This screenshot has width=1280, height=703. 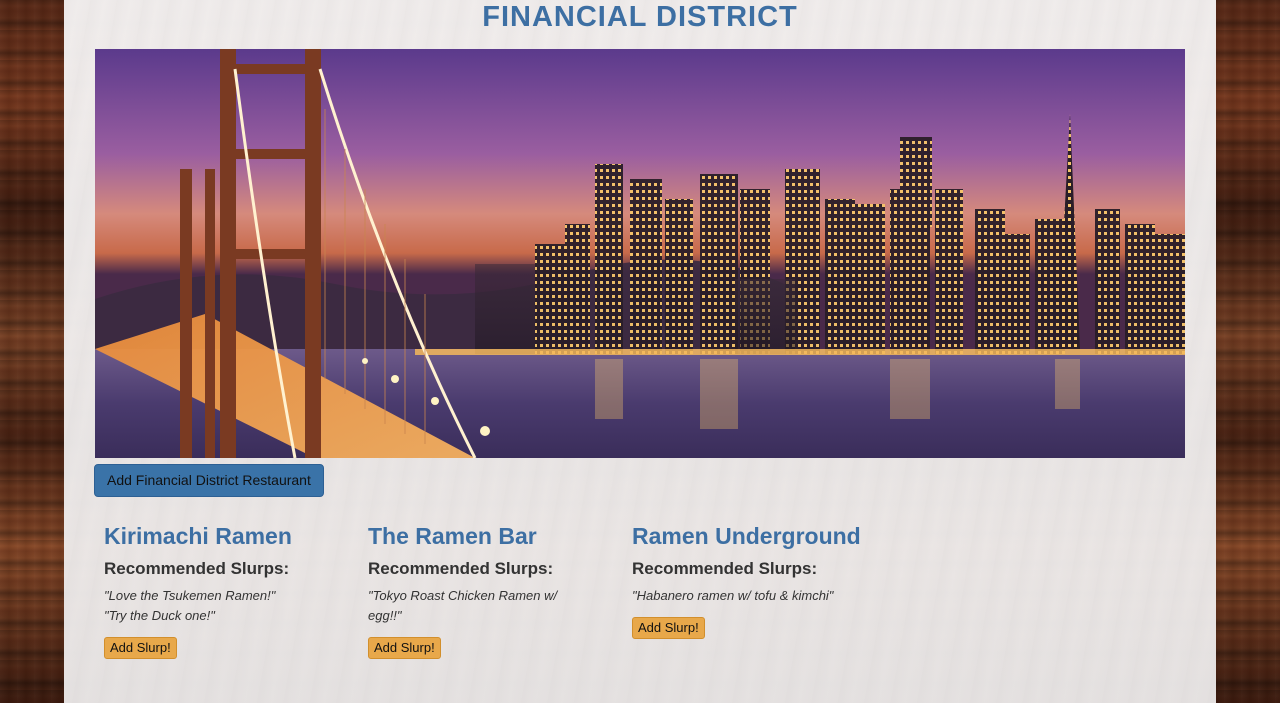 What do you see at coordinates (640, 17) in the screenshot?
I see `page-title: FINANCIAL DISTRICT` at bounding box center [640, 17].